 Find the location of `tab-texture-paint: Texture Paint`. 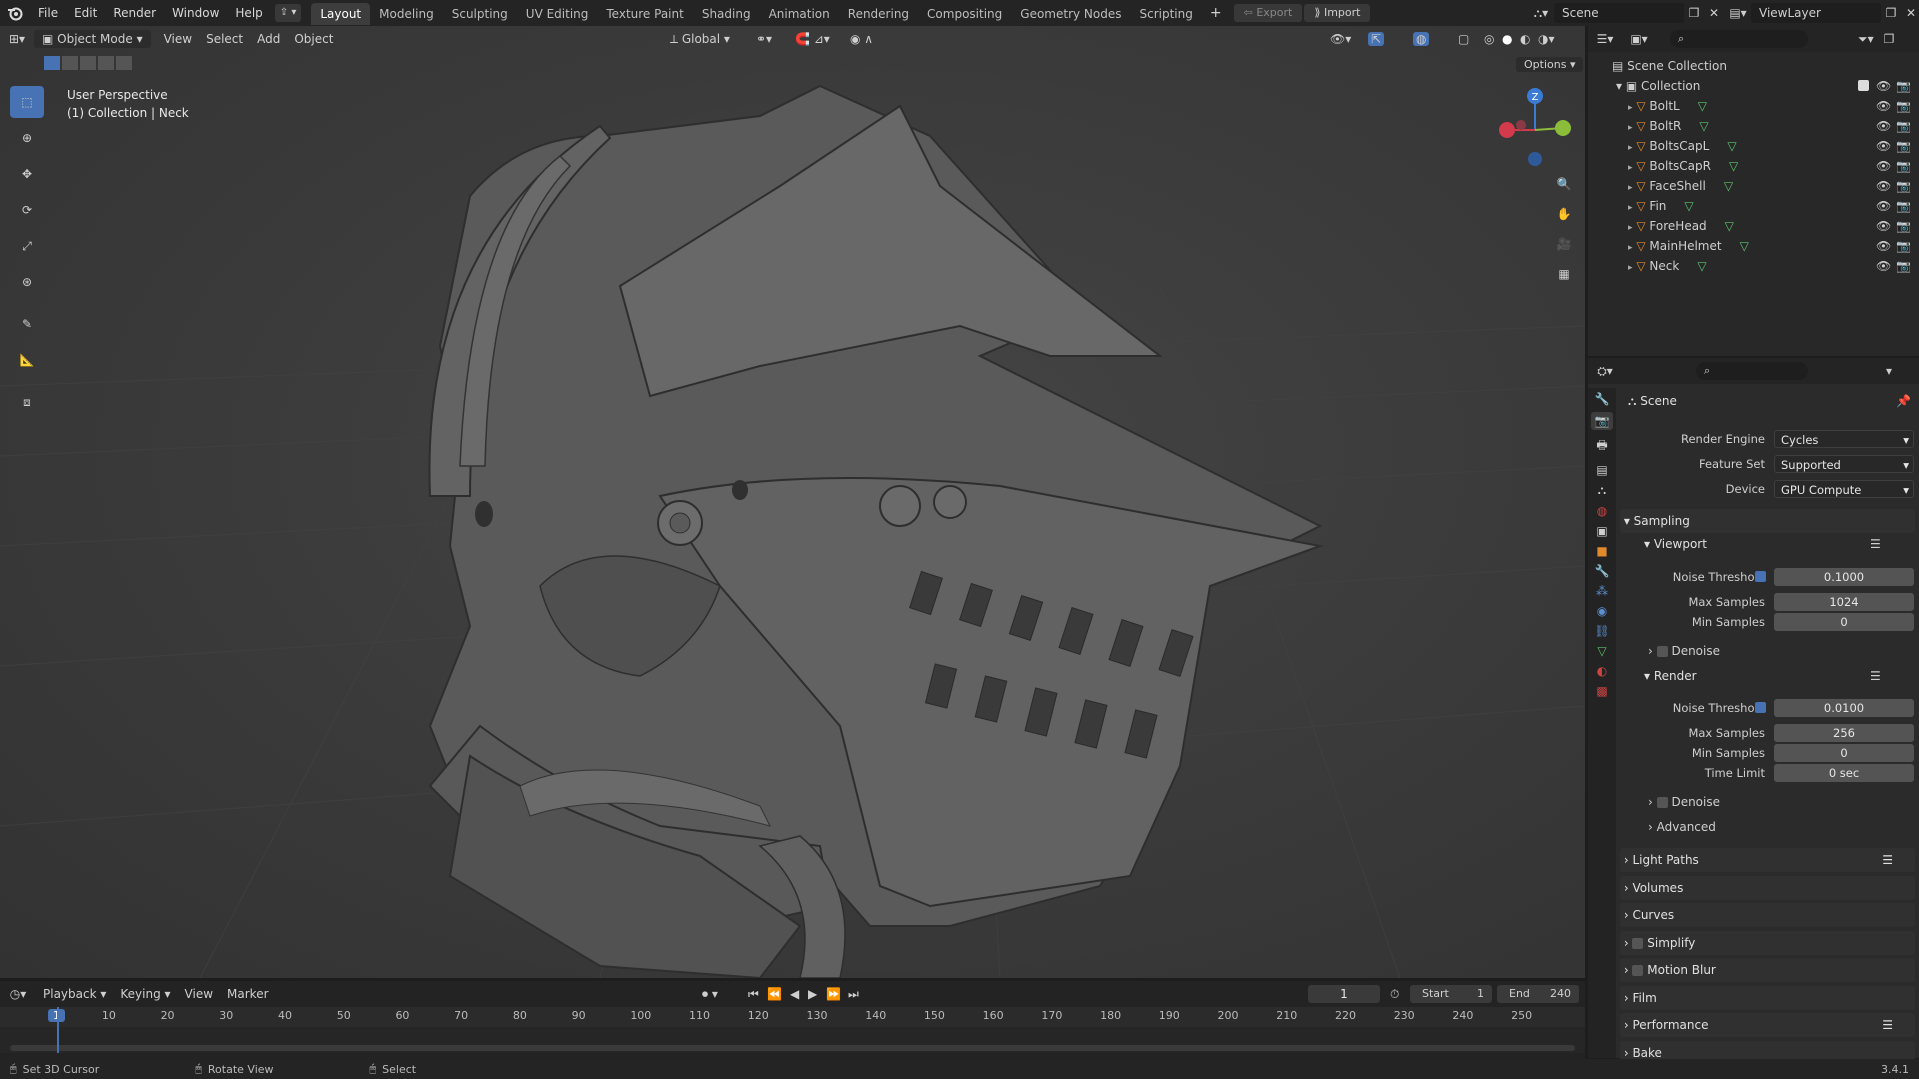

tab-texture-paint: Texture Paint is located at coordinates (644, 14).